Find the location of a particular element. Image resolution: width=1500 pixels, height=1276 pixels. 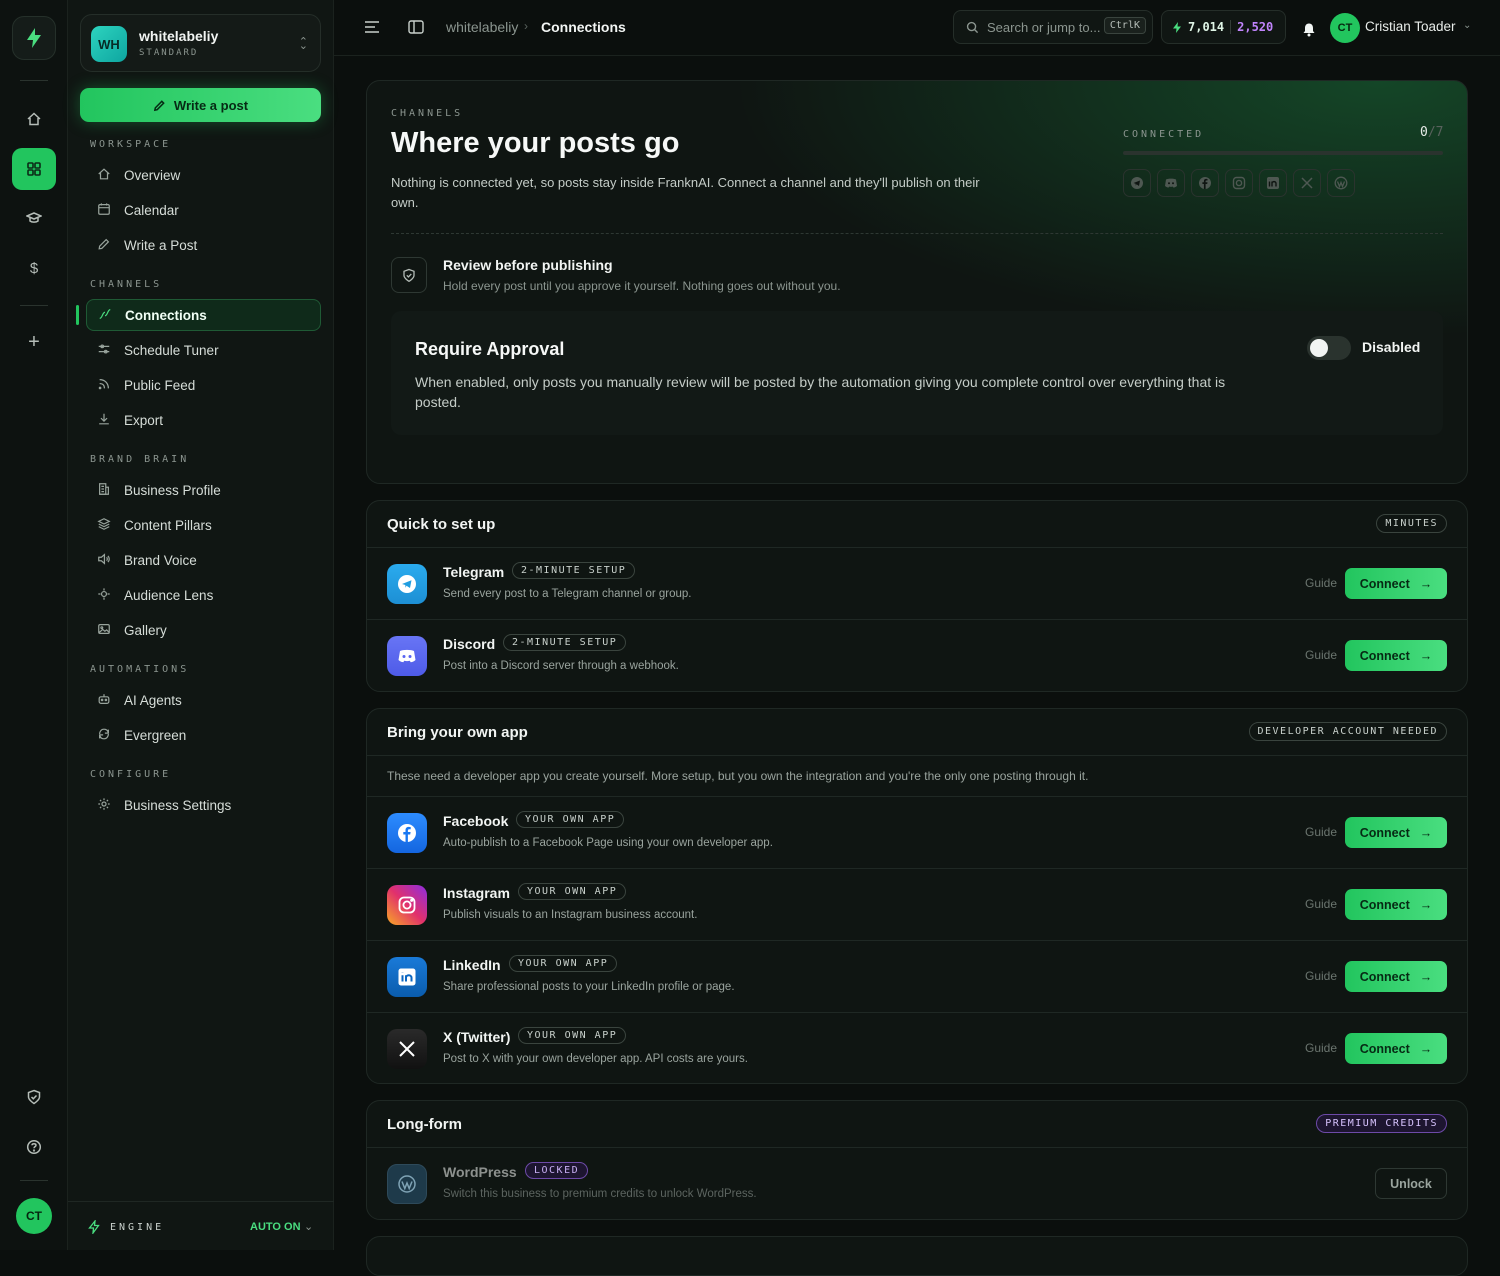

sidebar-item-label: Public Feed is located at coordinates (160, 385).